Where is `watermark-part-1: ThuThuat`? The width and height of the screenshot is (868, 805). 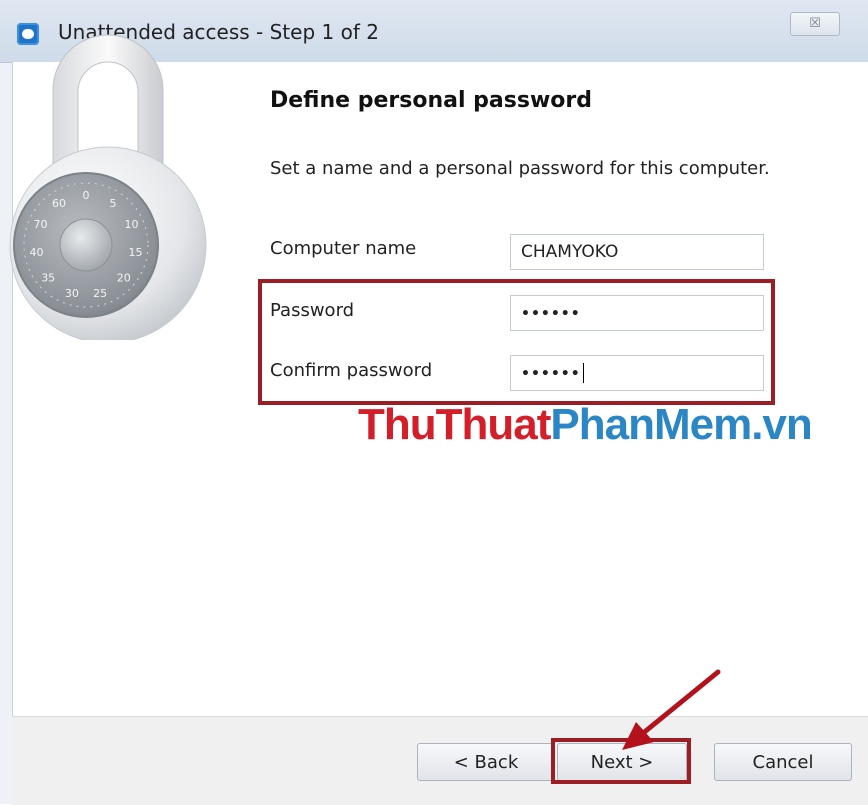 watermark-part-1: ThuThuat is located at coordinates (454, 424).